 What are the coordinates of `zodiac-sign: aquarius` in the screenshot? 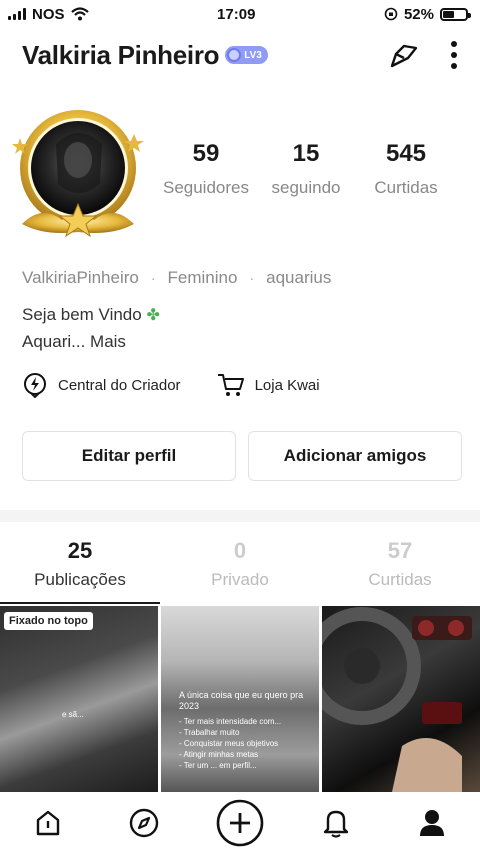 It's located at (299, 277).